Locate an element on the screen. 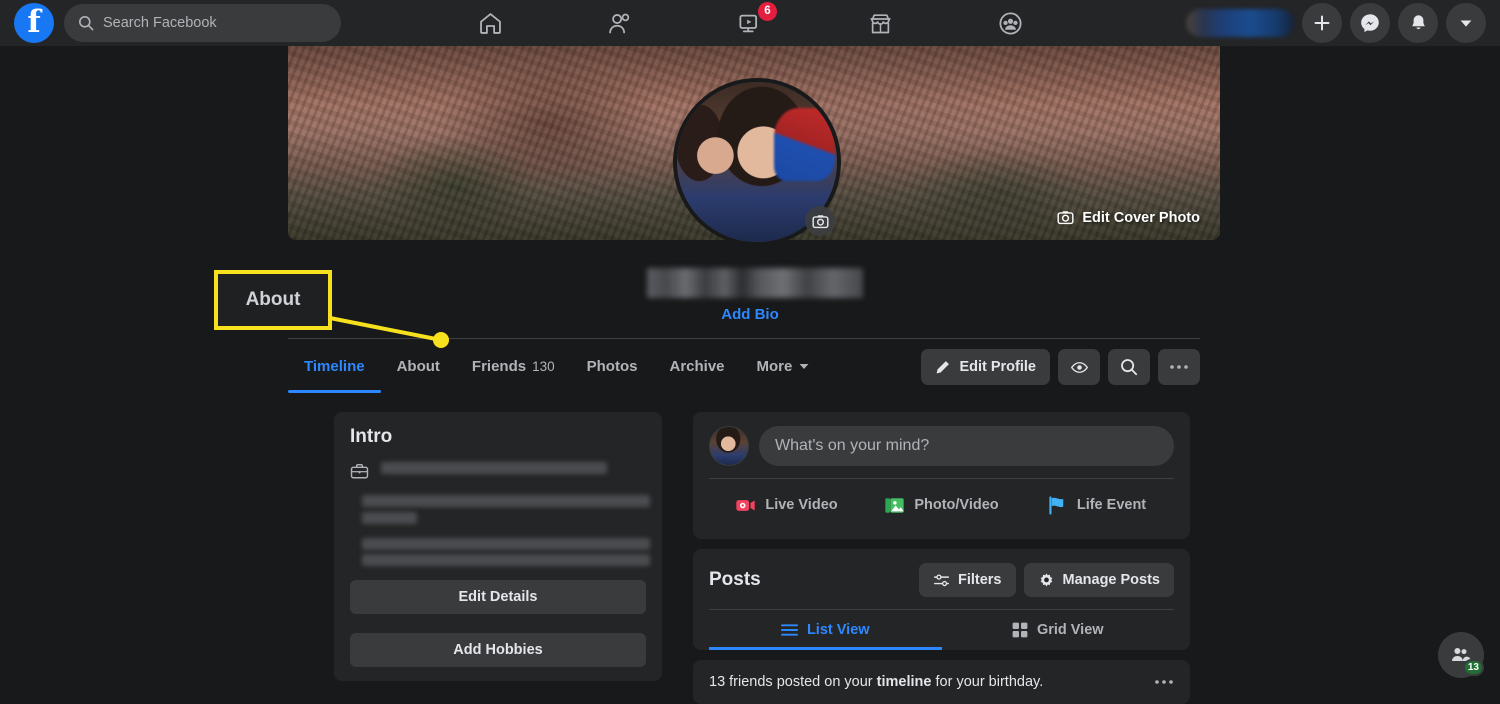 This screenshot has width=1500, height=704. nav-tab-friends is located at coordinates (620, 23).